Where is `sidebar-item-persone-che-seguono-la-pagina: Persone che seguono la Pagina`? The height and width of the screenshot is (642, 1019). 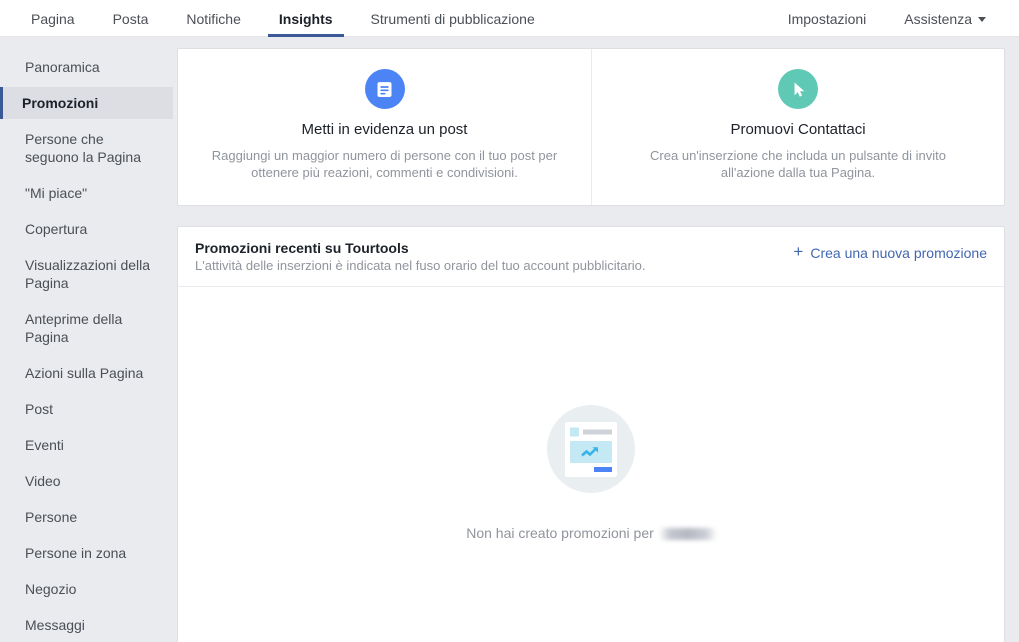
sidebar-item-persone-che-seguono-la-pagina: Persone che seguono la Pagina is located at coordinates (86, 148).